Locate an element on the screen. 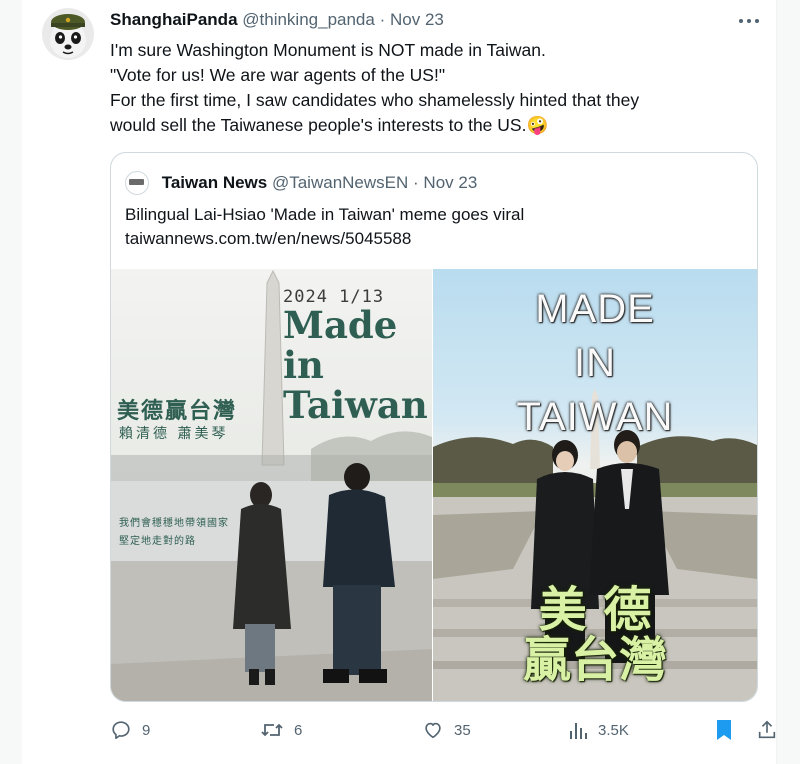 This screenshot has height=764, width=800. meme-made-word: MADE is located at coordinates (595, 309).